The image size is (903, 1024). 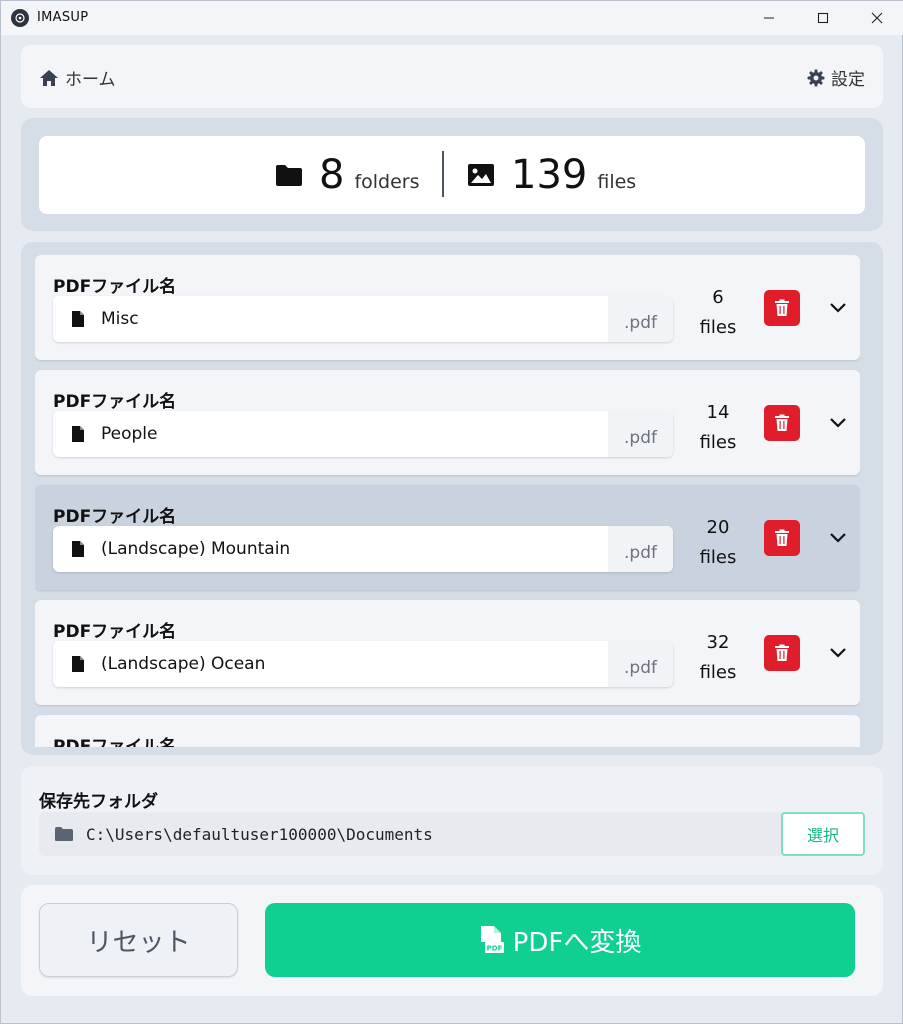 I want to click on pdf-name-value: People, so click(x=129, y=434).